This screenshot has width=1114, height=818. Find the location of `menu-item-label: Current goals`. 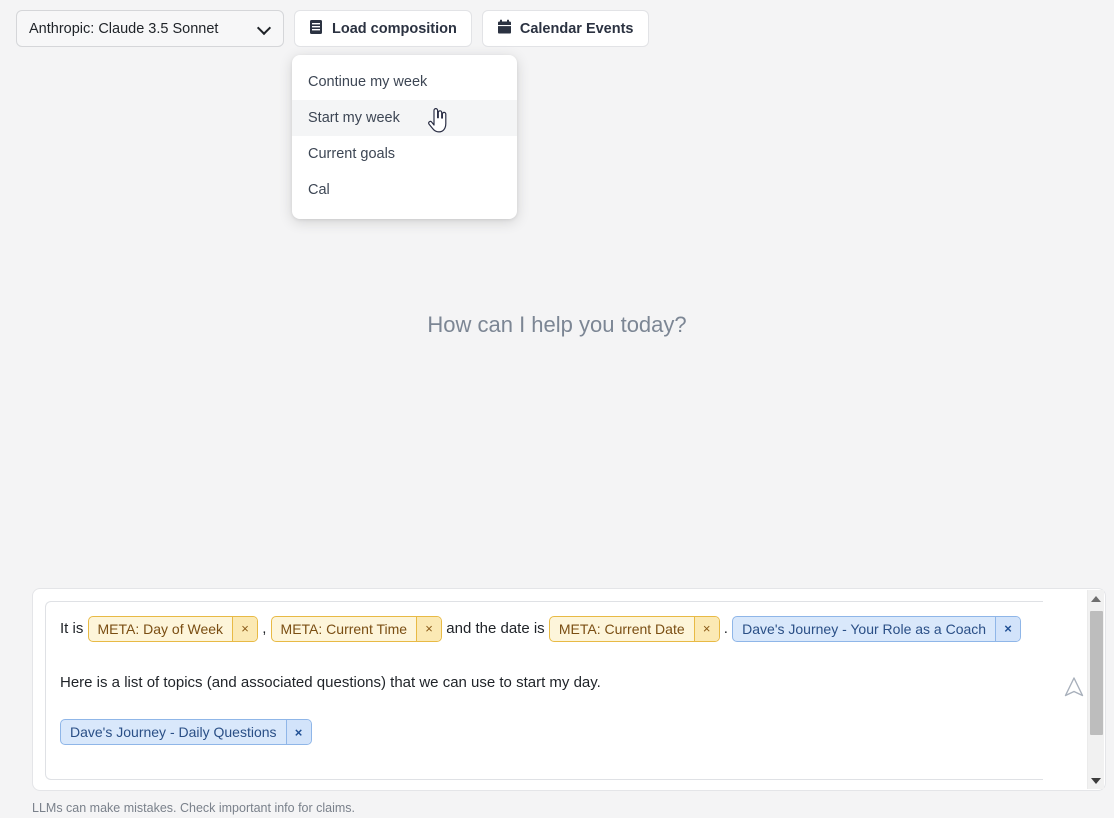

menu-item-label: Current goals is located at coordinates (352, 154).